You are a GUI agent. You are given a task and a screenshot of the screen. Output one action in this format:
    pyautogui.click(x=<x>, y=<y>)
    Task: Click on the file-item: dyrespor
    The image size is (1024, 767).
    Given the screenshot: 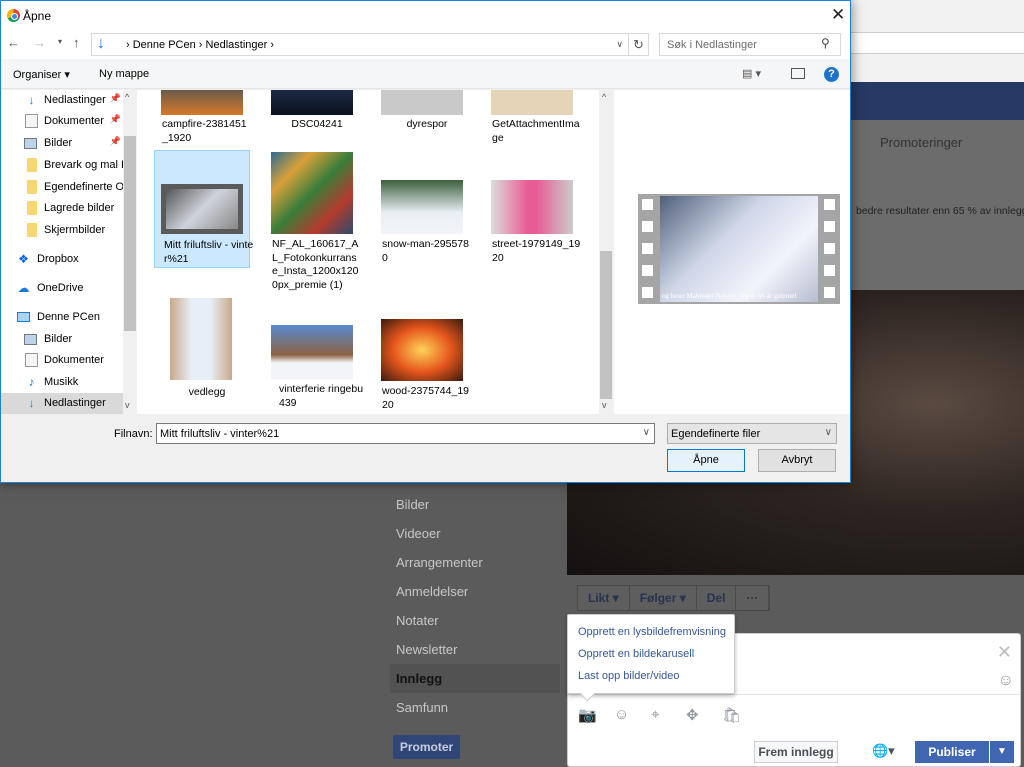 What is the action you would take?
    pyautogui.click(x=423, y=120)
    